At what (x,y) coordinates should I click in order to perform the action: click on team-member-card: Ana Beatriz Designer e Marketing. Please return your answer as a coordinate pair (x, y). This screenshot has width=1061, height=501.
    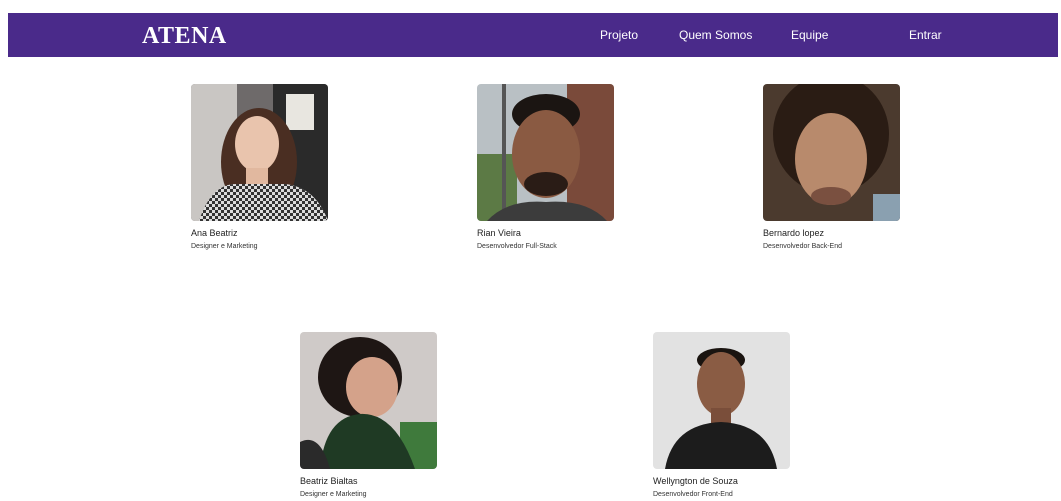
    Looking at the image, I should click on (291, 167).